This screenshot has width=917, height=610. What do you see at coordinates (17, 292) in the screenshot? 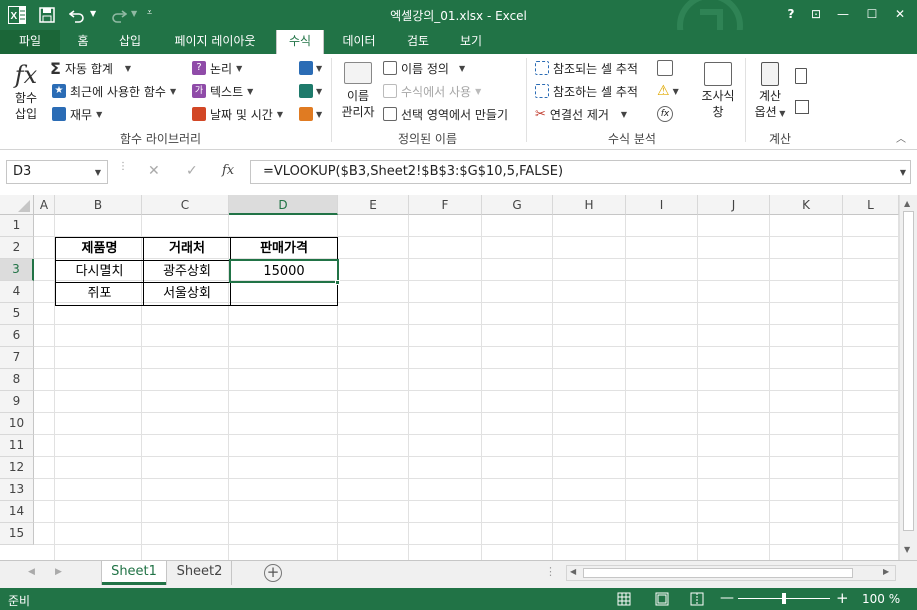
I see `row-header-4: 4` at bounding box center [17, 292].